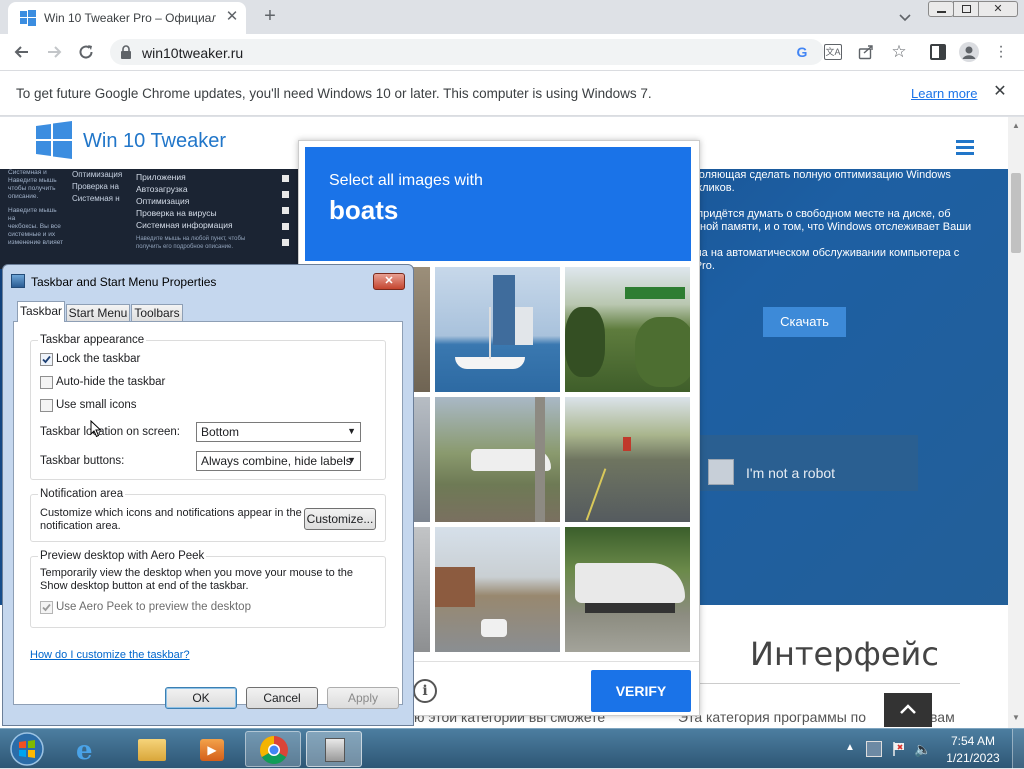 The height and width of the screenshot is (769, 1024). I want to click on small-icons-checkbox, so click(46, 405).